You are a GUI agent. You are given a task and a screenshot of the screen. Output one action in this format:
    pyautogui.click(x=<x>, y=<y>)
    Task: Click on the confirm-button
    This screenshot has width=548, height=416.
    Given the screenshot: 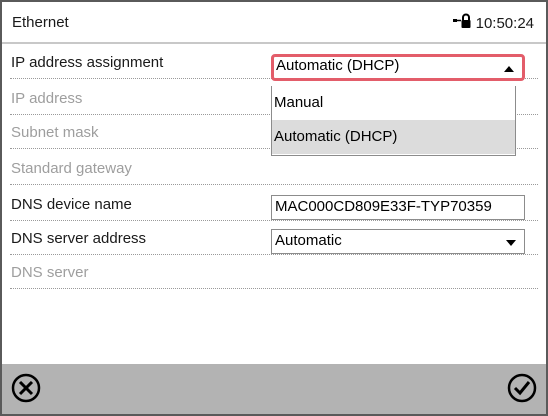 What is the action you would take?
    pyautogui.click(x=522, y=388)
    